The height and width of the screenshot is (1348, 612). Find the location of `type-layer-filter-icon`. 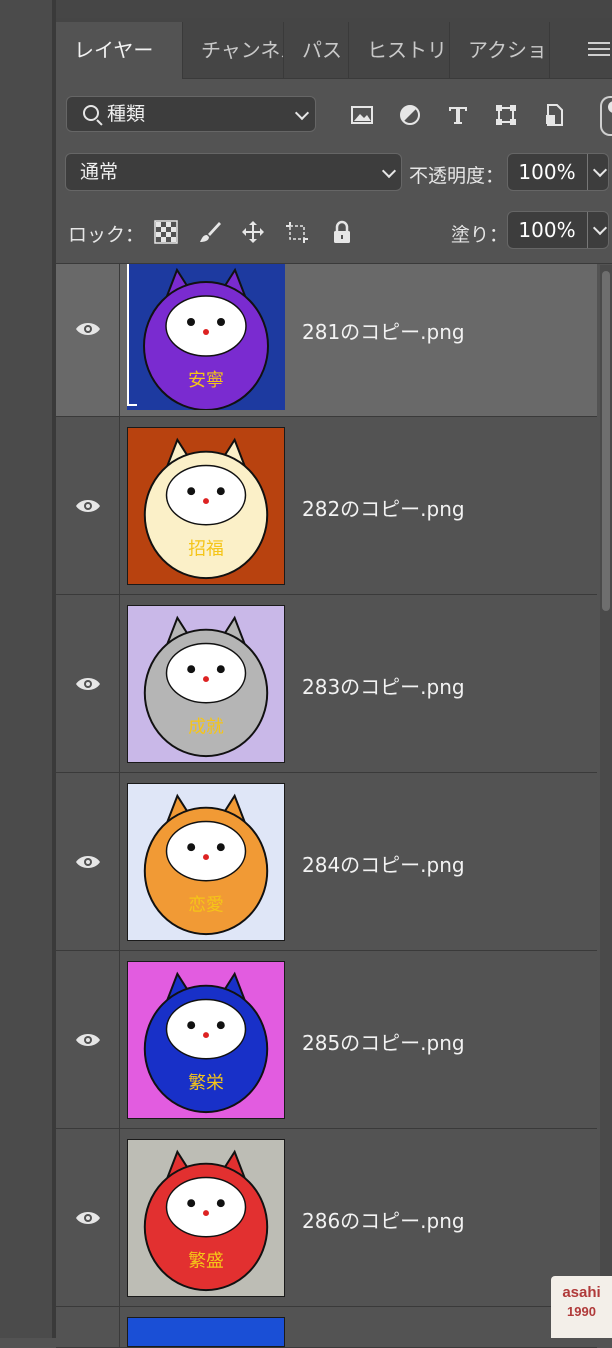

type-layer-filter-icon is located at coordinates (458, 115).